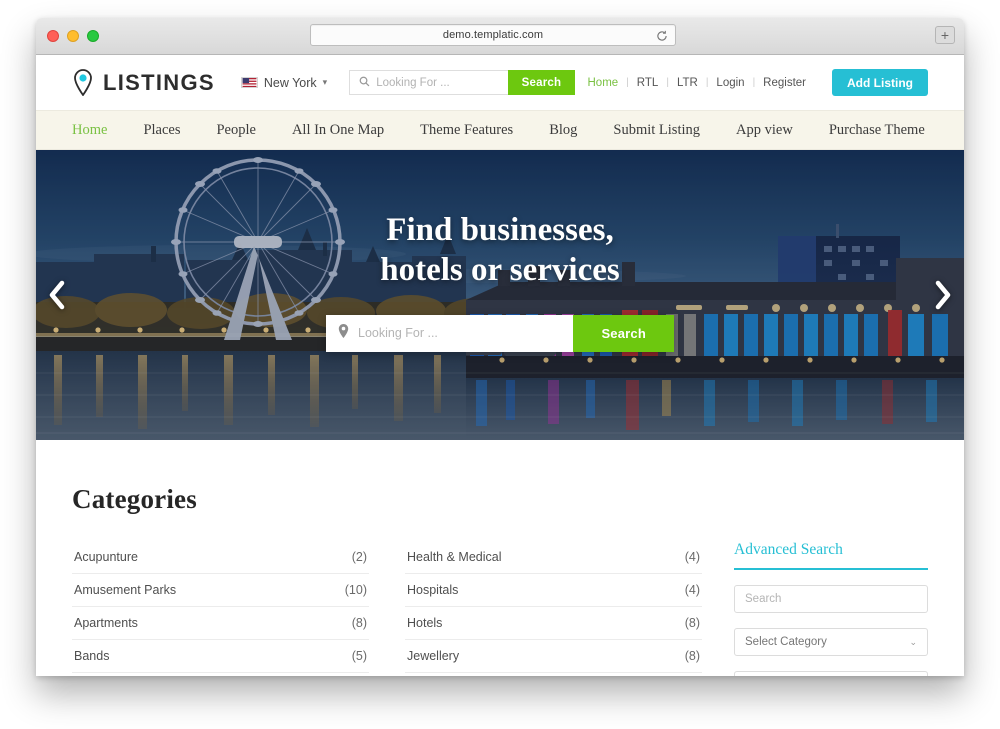  I want to click on nav-item-people: People, so click(235, 130).